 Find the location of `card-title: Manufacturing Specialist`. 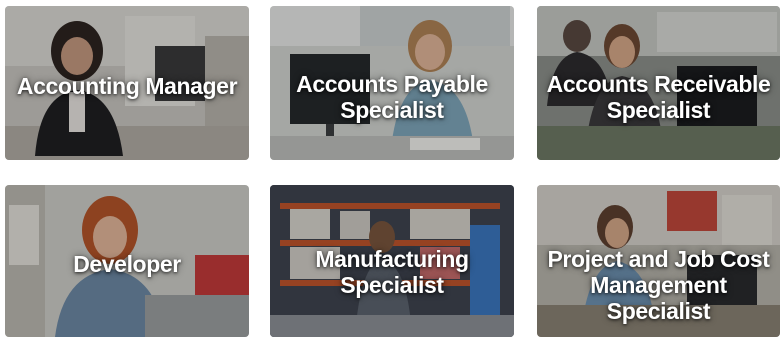

card-title: Manufacturing Specialist is located at coordinates (392, 271).